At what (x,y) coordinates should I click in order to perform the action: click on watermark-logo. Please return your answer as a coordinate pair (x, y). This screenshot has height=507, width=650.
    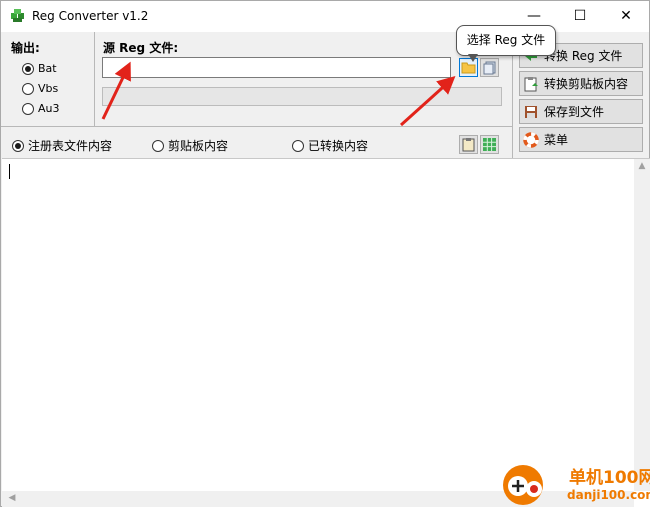
    Looking at the image, I should click on (523, 485).